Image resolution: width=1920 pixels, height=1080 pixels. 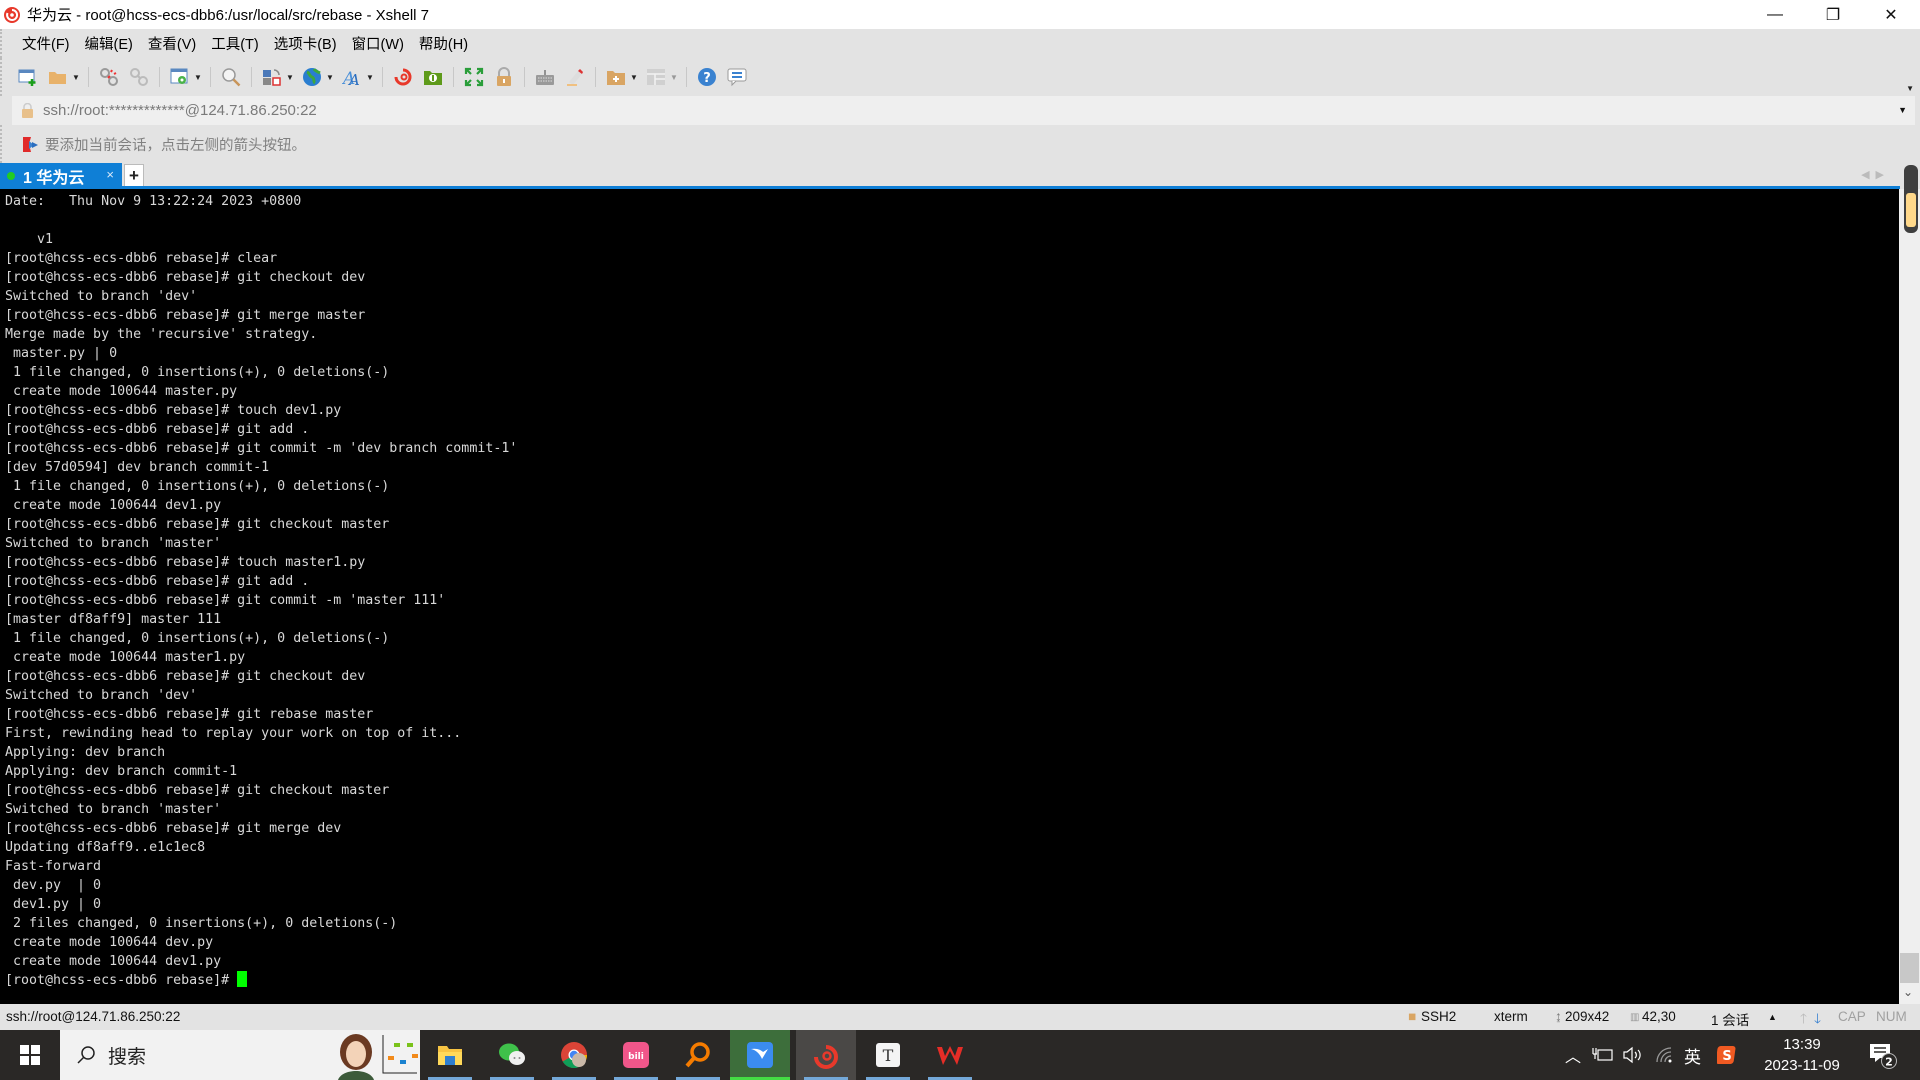 What do you see at coordinates (30, 144) in the screenshot?
I see `add-session-arrow-icon` at bounding box center [30, 144].